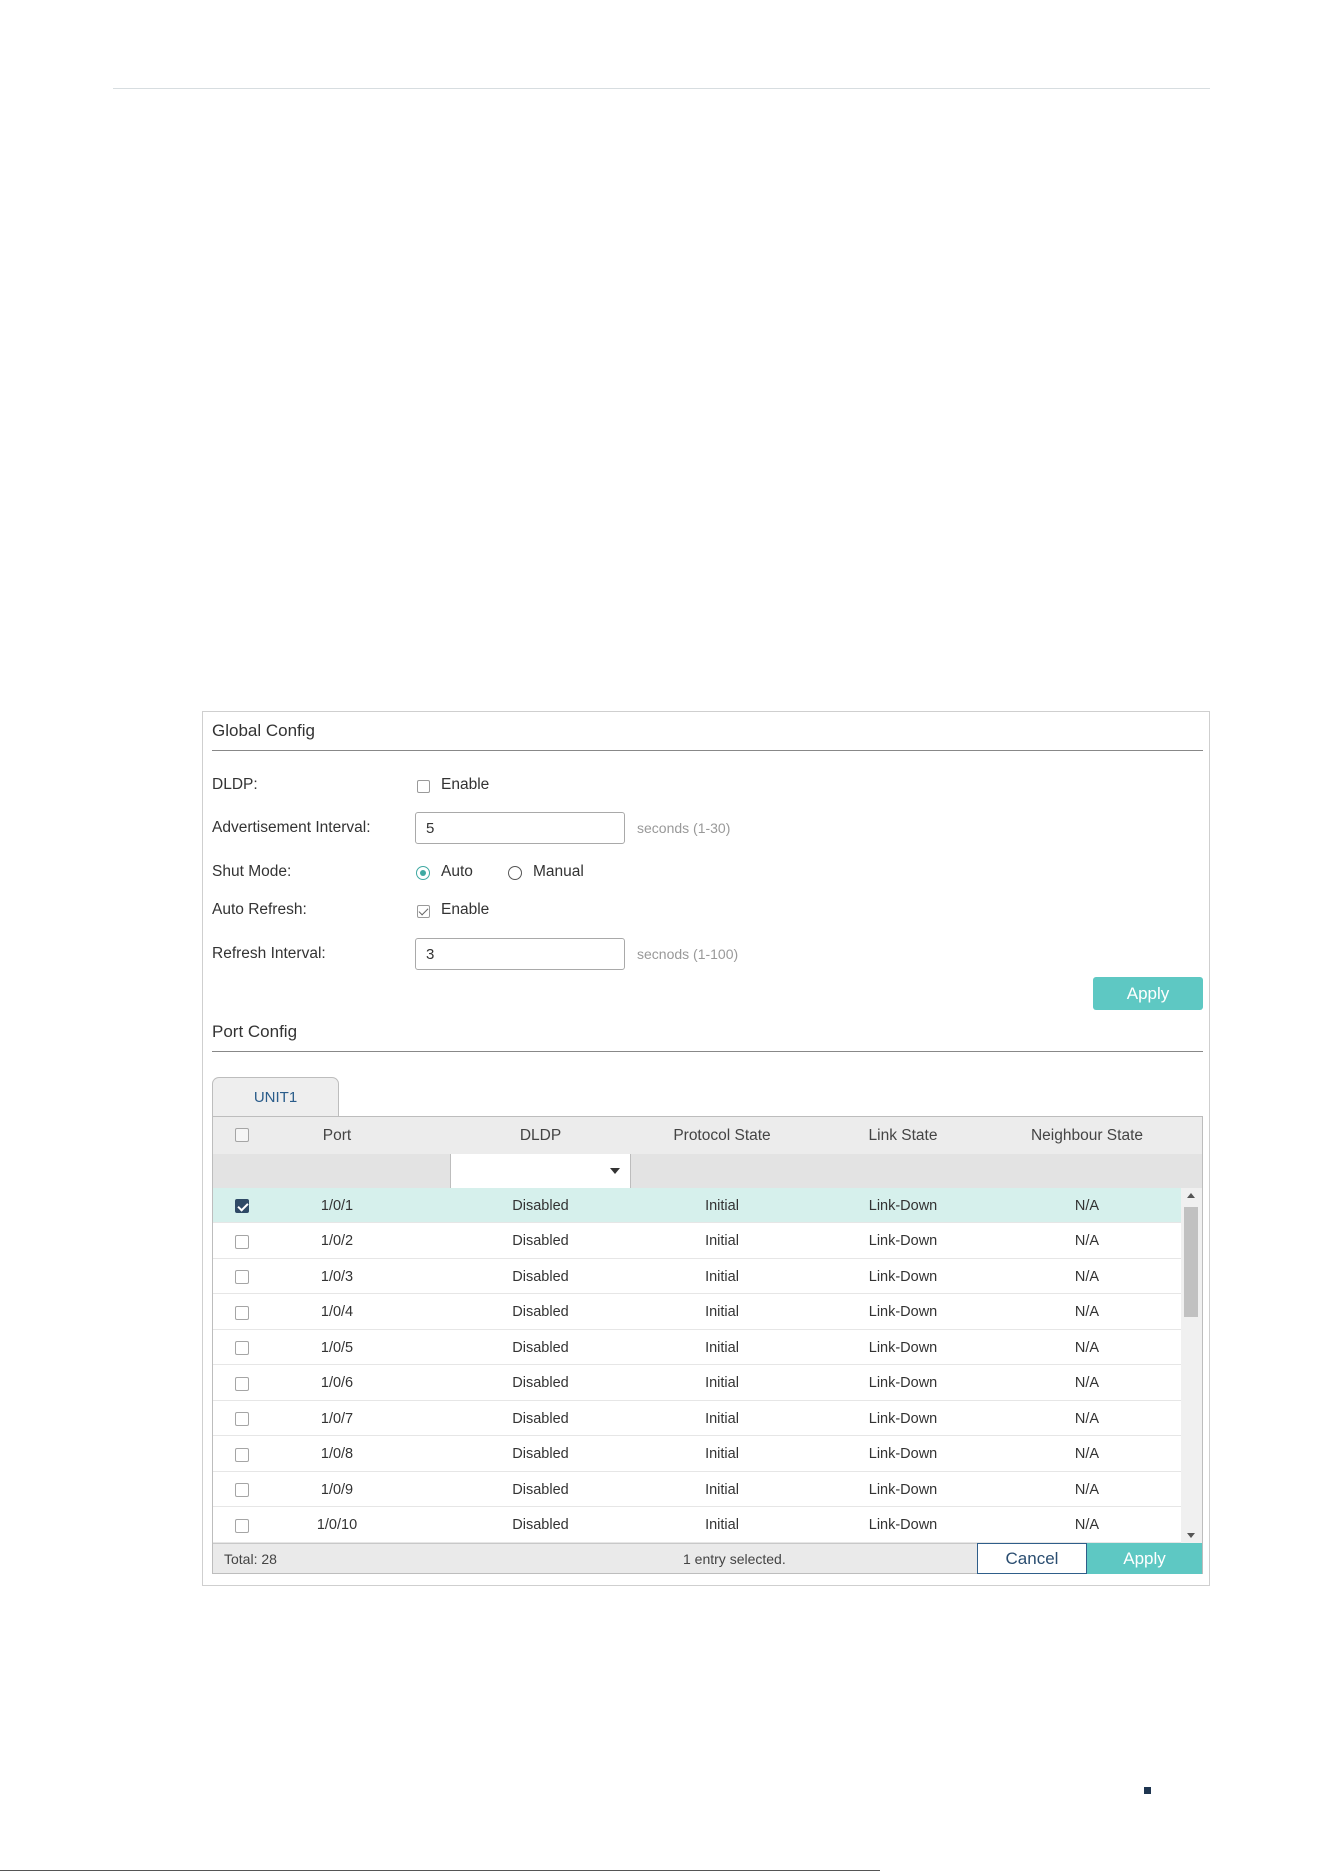 The image size is (1324, 1872). I want to click on table-row: 1/0/8 Disabled Initial Link-Down N/A, so click(697, 1454).